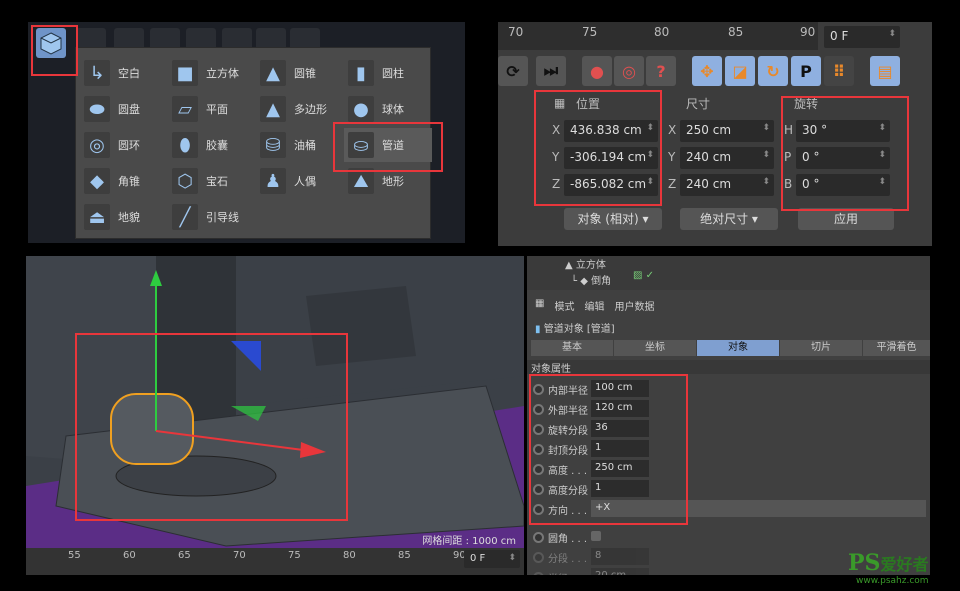 This screenshot has width=960, height=591. What do you see at coordinates (634, 305) in the screenshot?
I see `menu-user-data: 用户数据` at bounding box center [634, 305].